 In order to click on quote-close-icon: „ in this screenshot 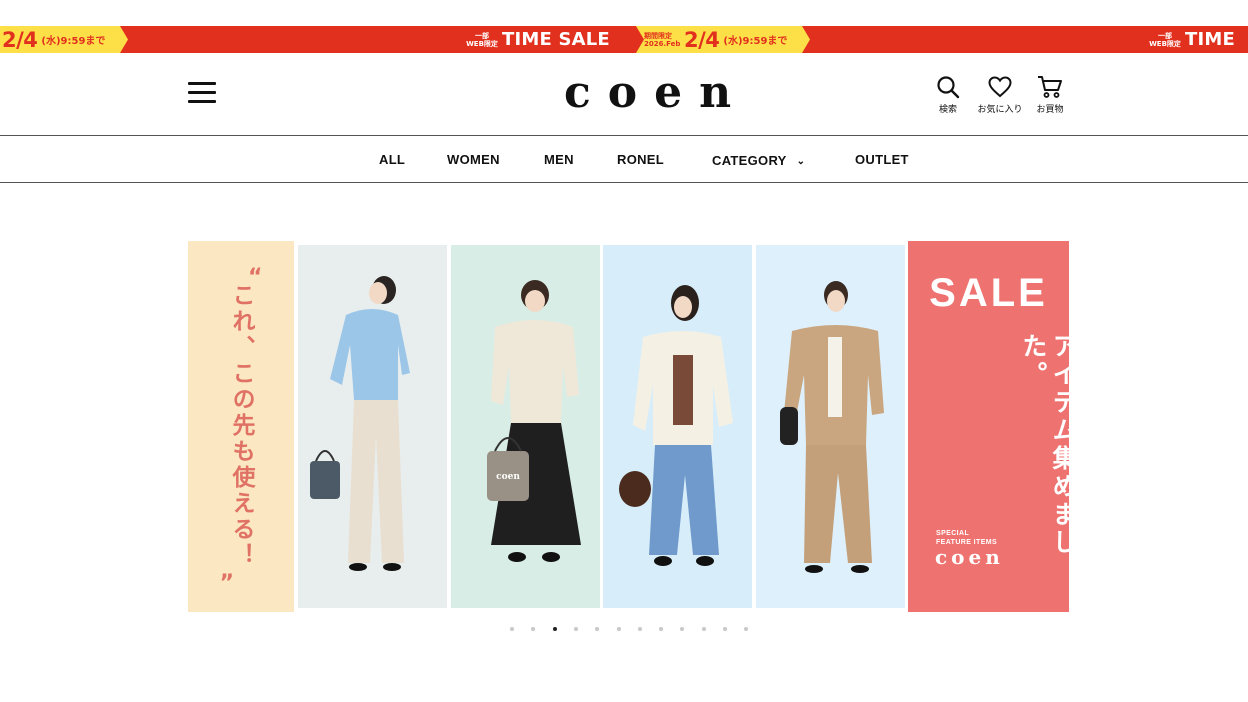, I will do `click(227, 571)`.